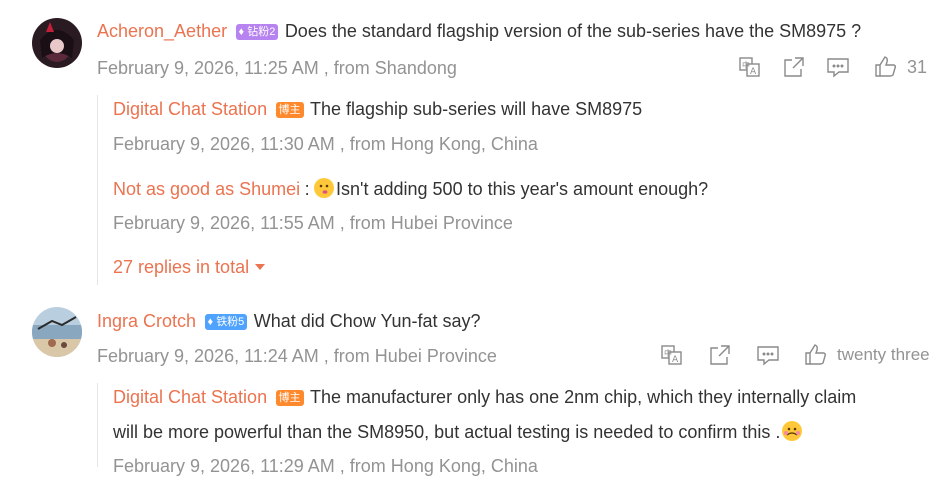 The width and height of the screenshot is (946, 477). What do you see at coordinates (901, 67) in the screenshot?
I see `like-button: 31` at bounding box center [901, 67].